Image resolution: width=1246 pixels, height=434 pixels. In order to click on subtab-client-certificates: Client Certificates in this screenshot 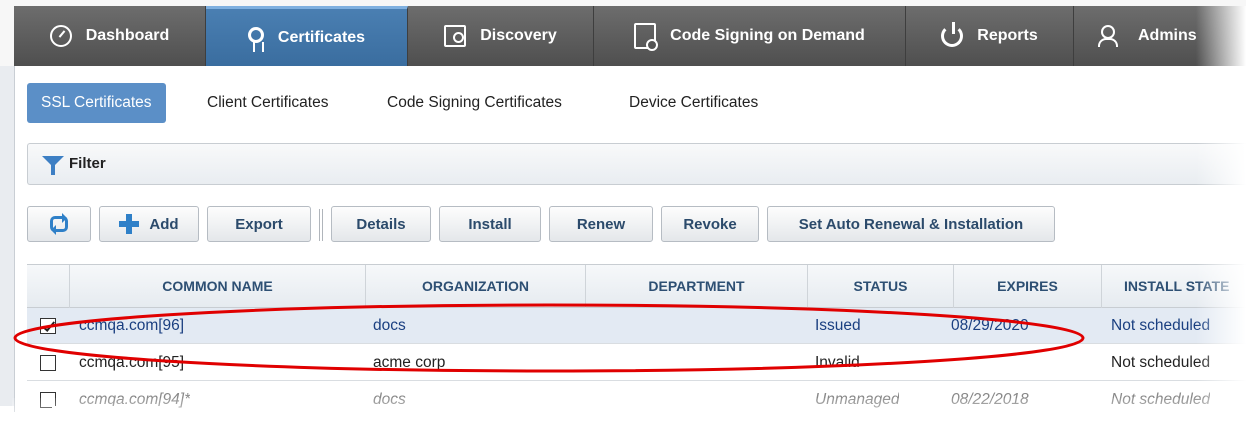, I will do `click(267, 103)`.